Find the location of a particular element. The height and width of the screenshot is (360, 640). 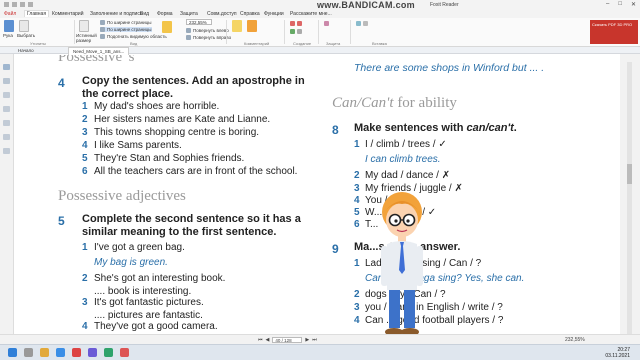

exercise-prompt: .... pictures are fantastic. is located at coordinates (148, 315).